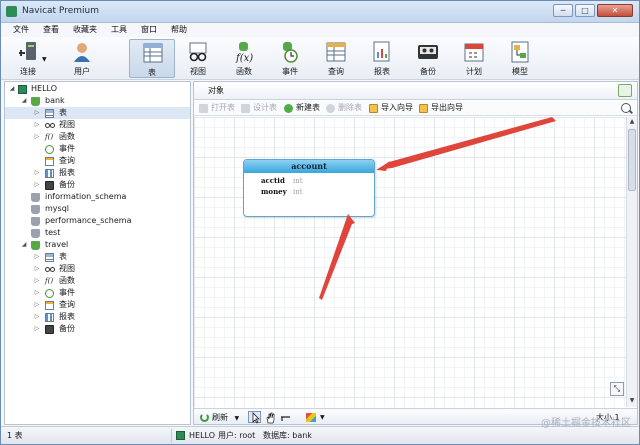 This screenshot has height=445, width=640. Describe the element at coordinates (415, 91) in the screenshot. I see `object-tab-bar: 对象` at that location.